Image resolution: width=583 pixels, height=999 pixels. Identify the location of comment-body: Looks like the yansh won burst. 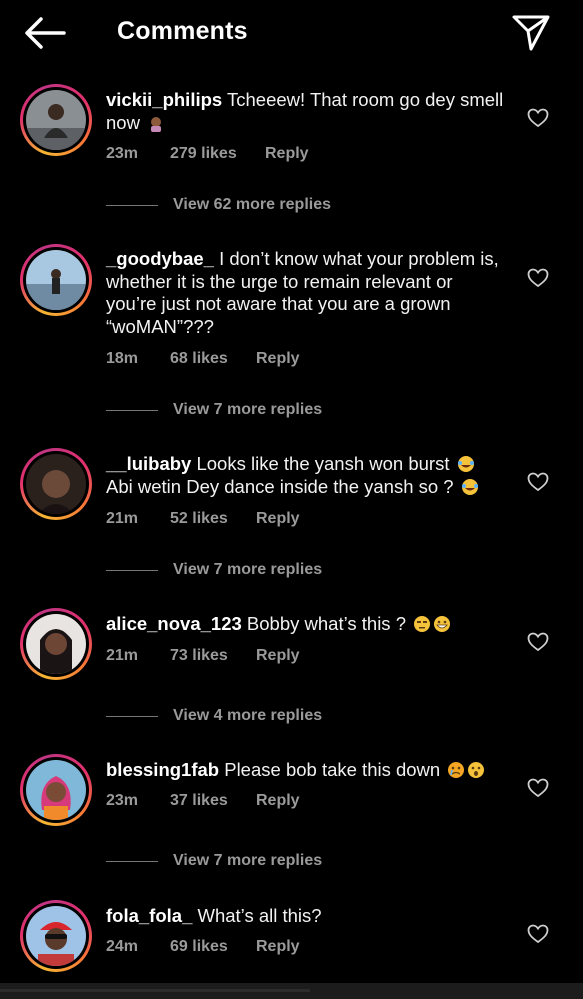
(323, 463).